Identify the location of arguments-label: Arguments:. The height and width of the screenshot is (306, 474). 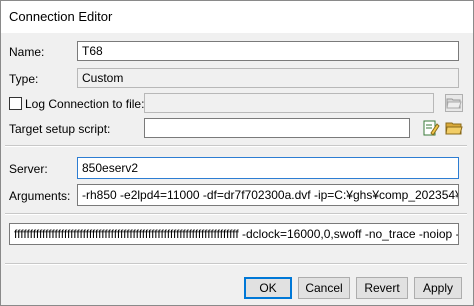
(40, 196).